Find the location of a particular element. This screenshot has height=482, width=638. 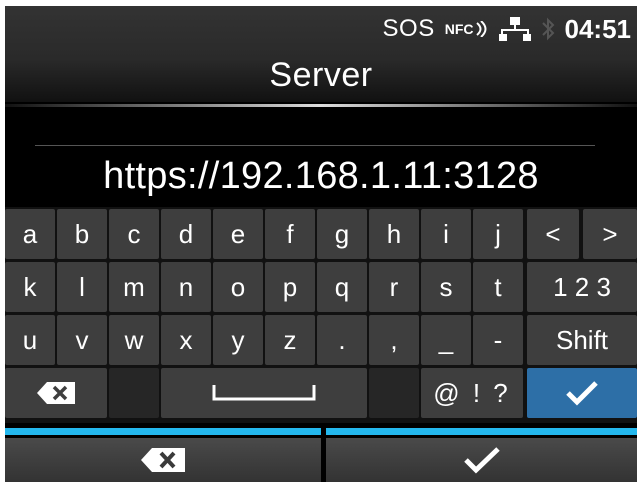

key-y: y is located at coordinates (238, 340).